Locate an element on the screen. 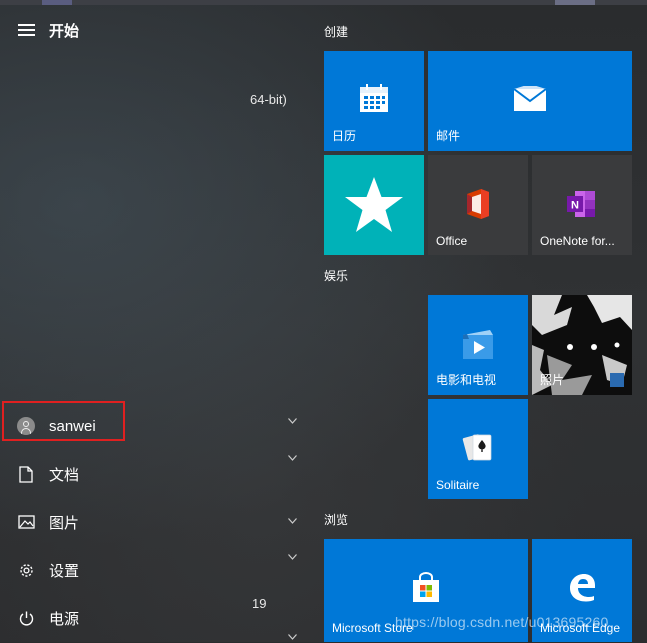  app-list-item-fragment: 64-bit) is located at coordinates (273, 99).